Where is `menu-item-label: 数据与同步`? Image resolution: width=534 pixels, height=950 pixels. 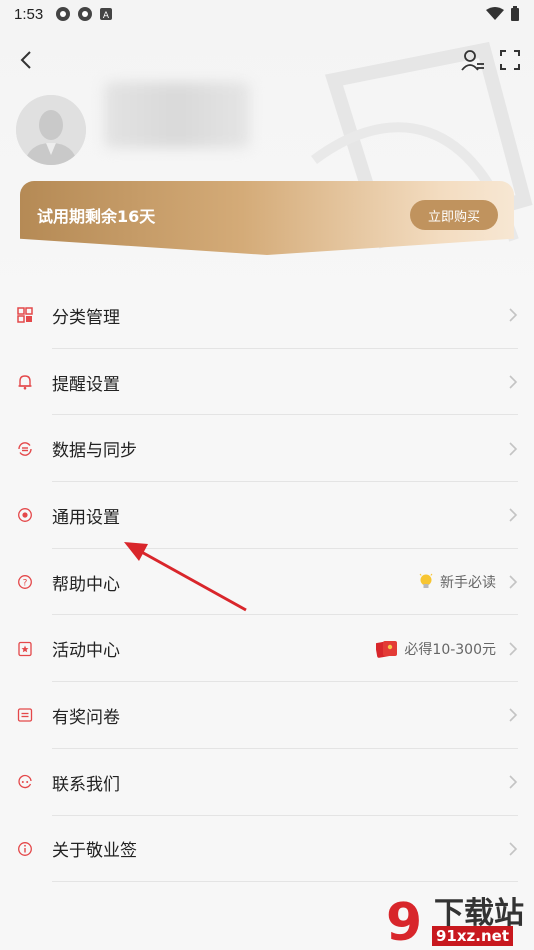 menu-item-label: 数据与同步 is located at coordinates (94, 451).